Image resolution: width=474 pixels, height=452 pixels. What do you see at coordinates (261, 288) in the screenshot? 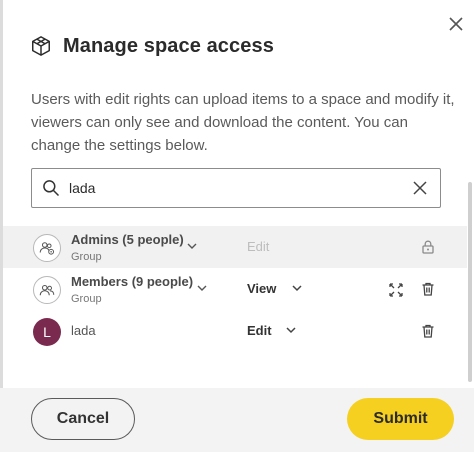
I see `role-select: View` at bounding box center [261, 288].